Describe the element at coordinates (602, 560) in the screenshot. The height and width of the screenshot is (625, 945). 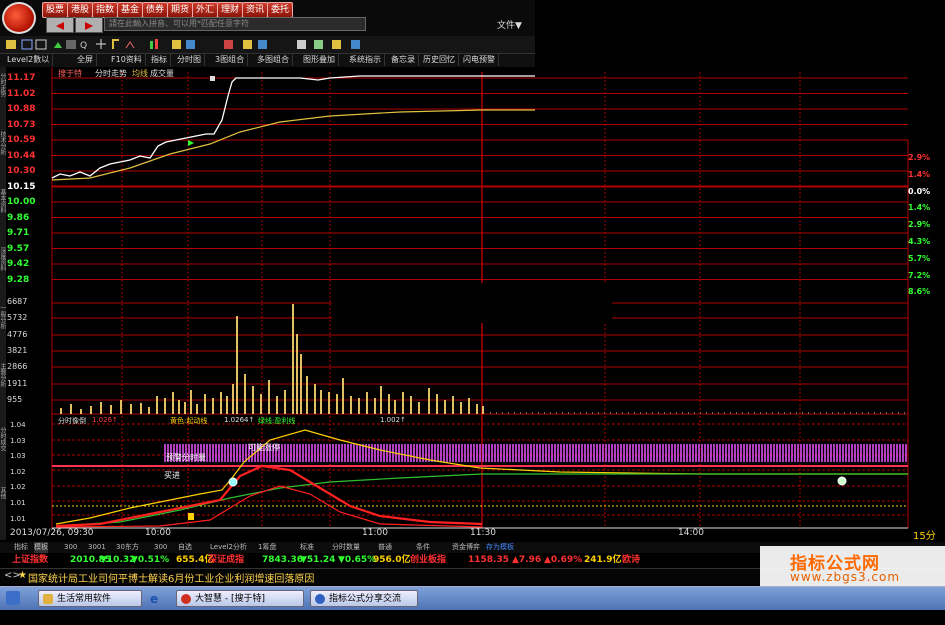
I see `index-ticker-item: 241.9亿` at that location.